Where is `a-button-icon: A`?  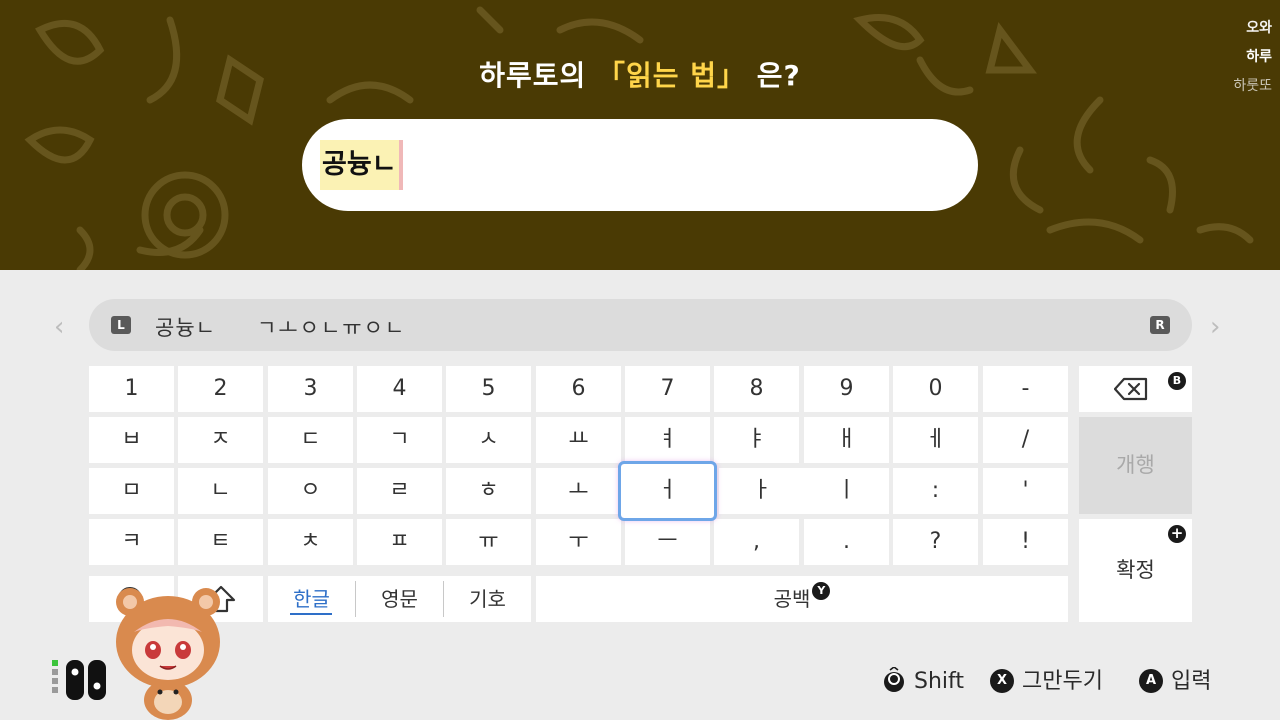 a-button-icon: A is located at coordinates (1151, 680).